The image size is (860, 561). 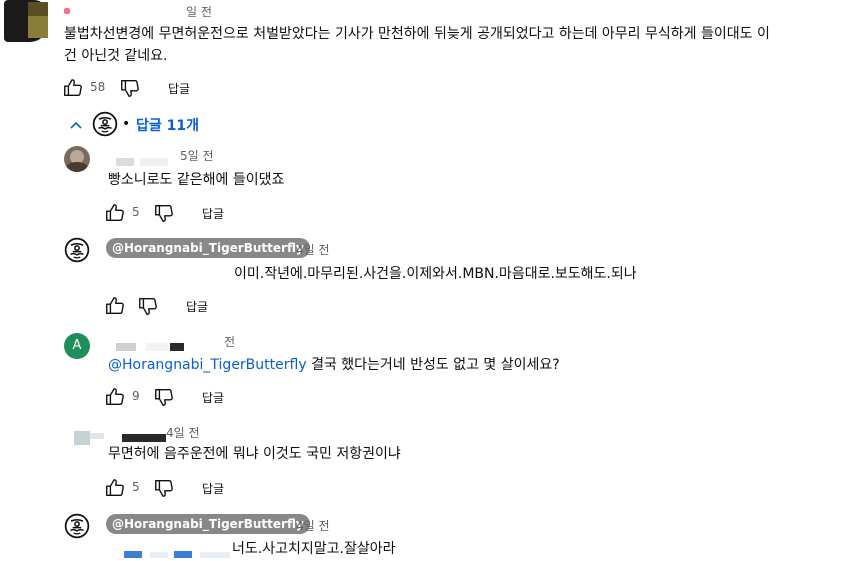 I want to click on comment-time: 일 전, so click(x=199, y=12).